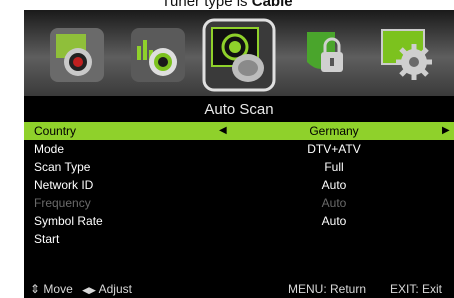 This screenshot has height=298, width=454. What do you see at coordinates (62, 167) in the screenshot?
I see `scan-type-label: Scan Type` at bounding box center [62, 167].